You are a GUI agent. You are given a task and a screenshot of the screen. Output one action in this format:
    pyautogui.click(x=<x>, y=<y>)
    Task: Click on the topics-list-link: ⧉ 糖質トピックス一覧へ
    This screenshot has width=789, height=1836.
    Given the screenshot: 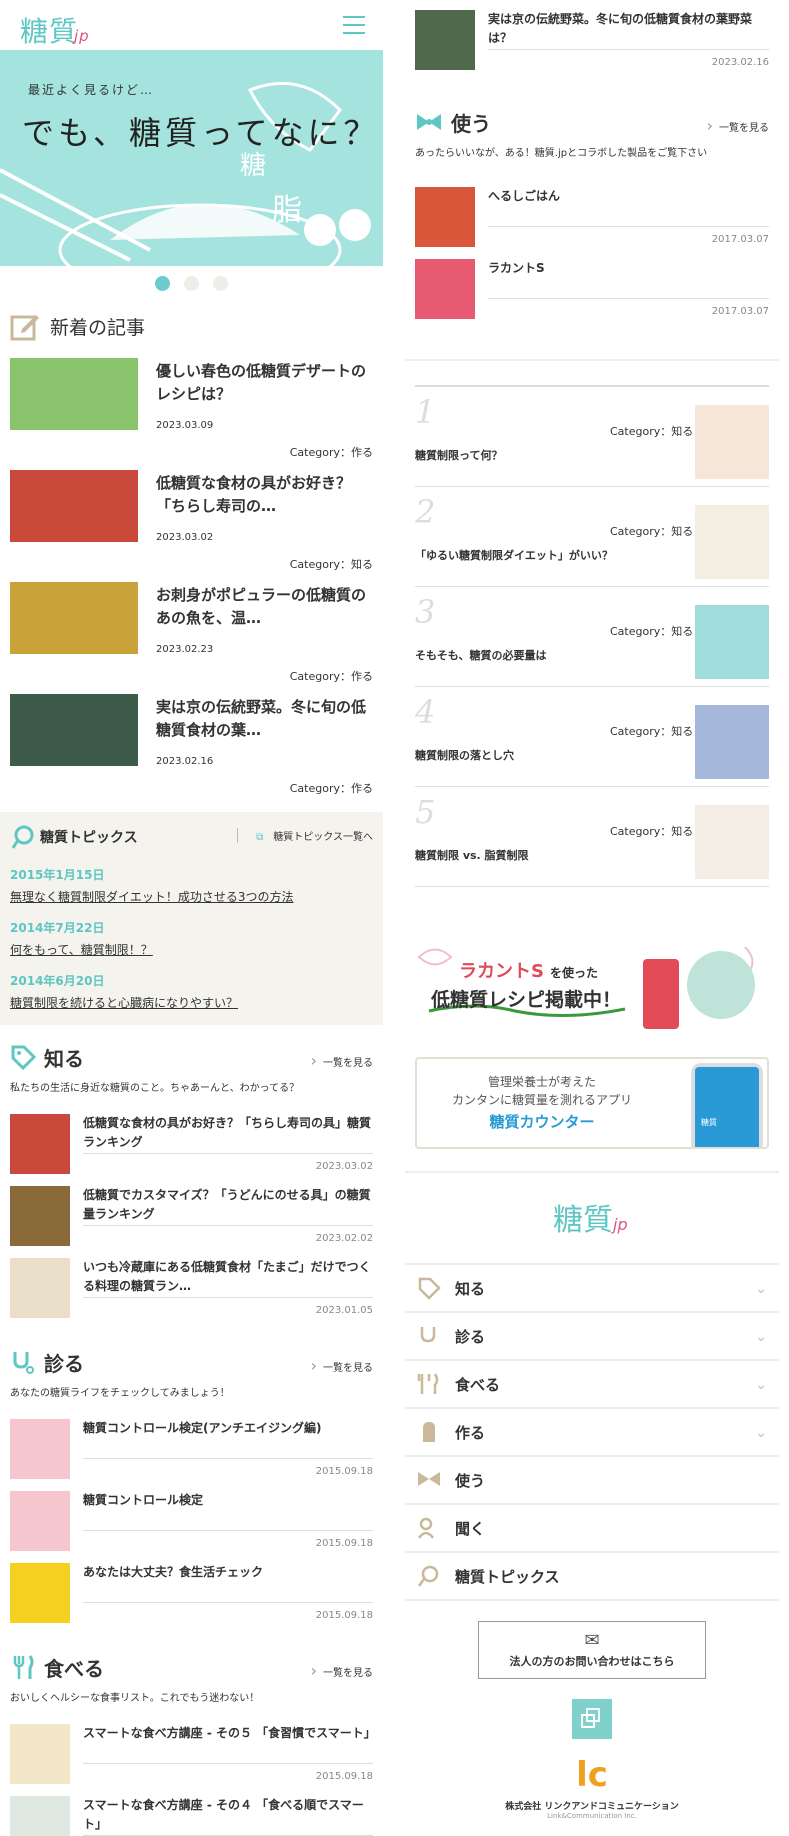 What is the action you would take?
    pyautogui.click(x=305, y=835)
    